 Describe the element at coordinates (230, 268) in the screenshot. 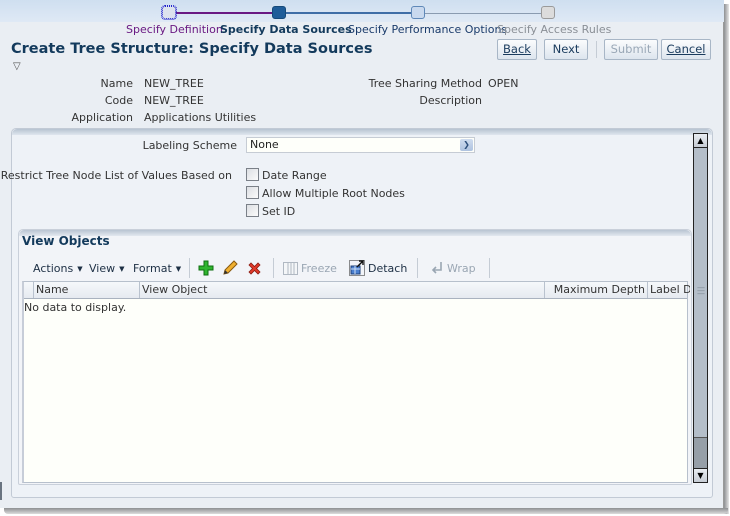

I see `pencil-icon` at that location.